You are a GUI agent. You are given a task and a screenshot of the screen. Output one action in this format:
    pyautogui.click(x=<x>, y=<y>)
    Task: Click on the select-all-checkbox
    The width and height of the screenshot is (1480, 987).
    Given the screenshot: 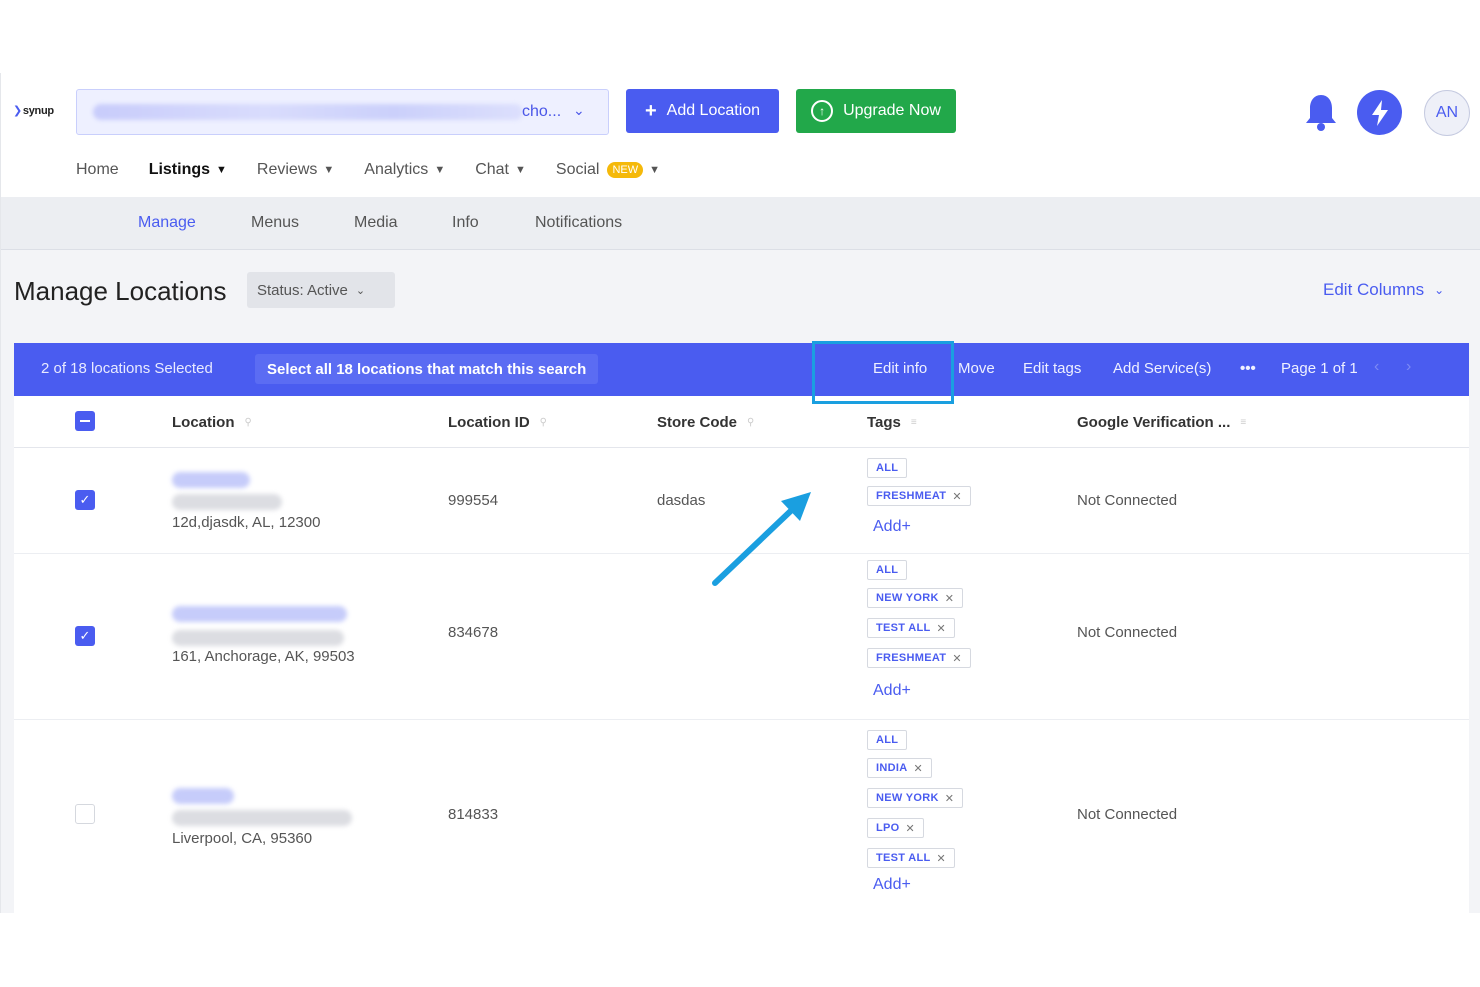 What is the action you would take?
    pyautogui.click(x=85, y=421)
    